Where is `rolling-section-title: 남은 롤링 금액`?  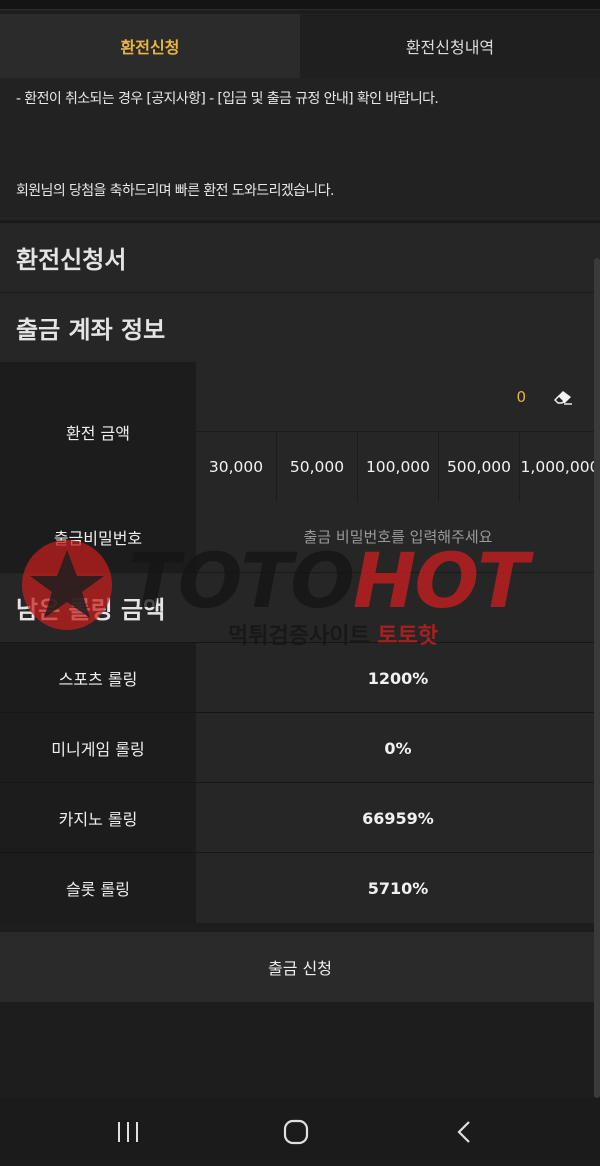
rolling-section-title: 남은 롤링 금액 is located at coordinates (300, 607).